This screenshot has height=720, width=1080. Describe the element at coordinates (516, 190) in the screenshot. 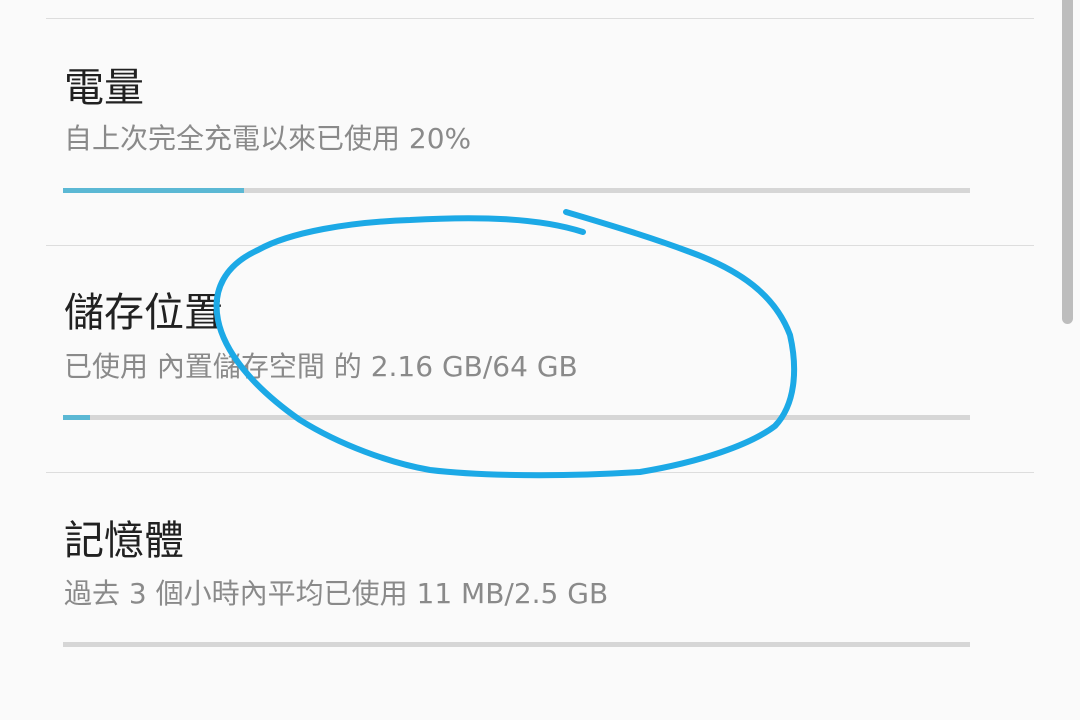

I see `battery-usage-bar` at that location.